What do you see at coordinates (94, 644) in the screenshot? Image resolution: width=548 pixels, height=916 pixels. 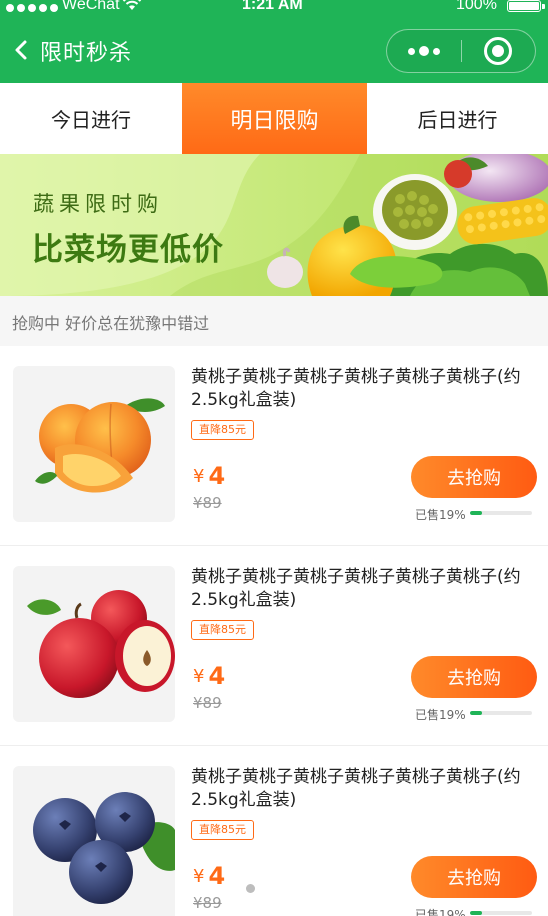 I see `apple-image` at bounding box center [94, 644].